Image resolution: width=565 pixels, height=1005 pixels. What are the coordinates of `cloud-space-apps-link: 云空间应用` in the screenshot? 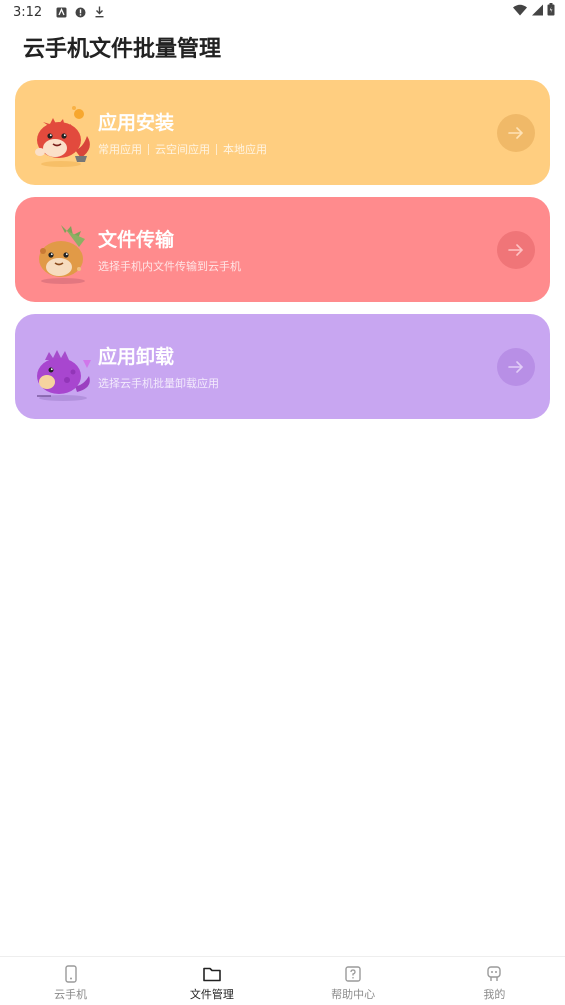 It's located at (182, 149).